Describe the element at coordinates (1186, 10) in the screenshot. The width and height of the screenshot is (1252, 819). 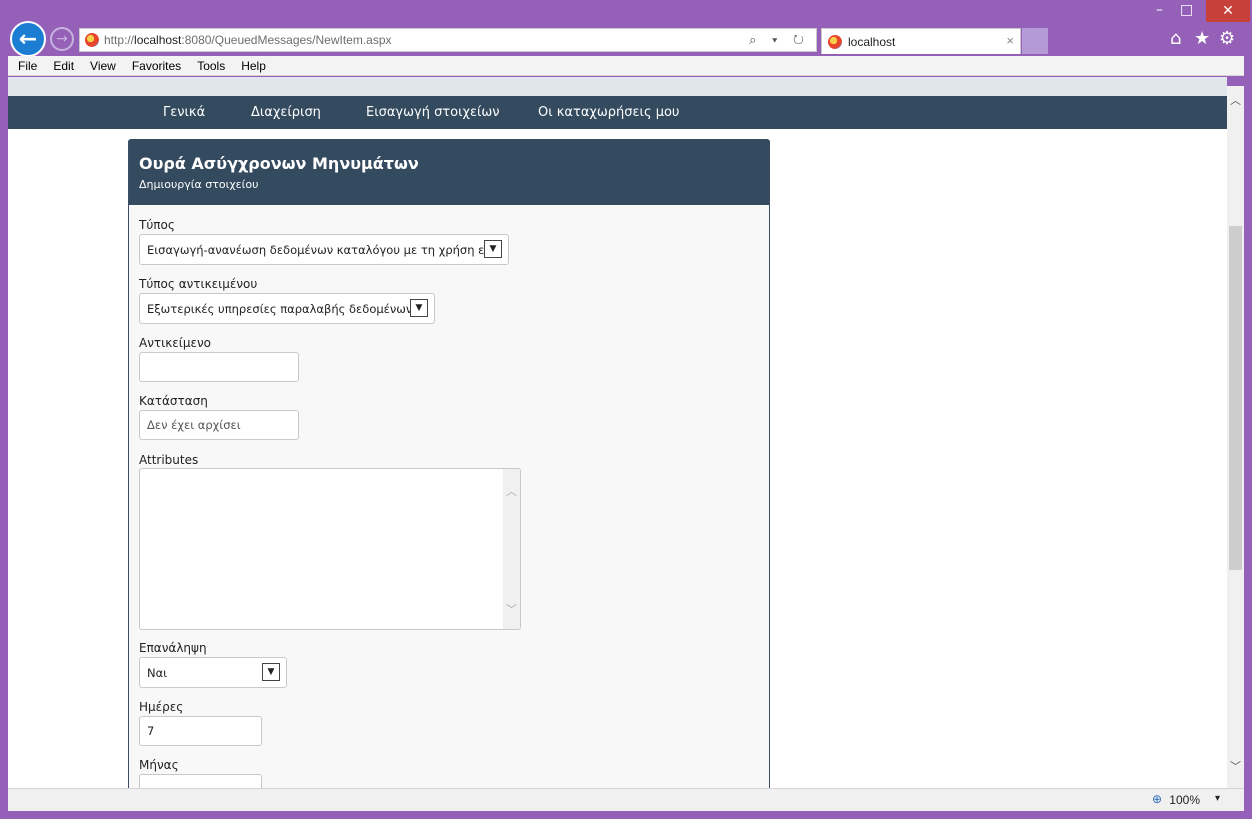
I see `maximize-icon: □` at that location.